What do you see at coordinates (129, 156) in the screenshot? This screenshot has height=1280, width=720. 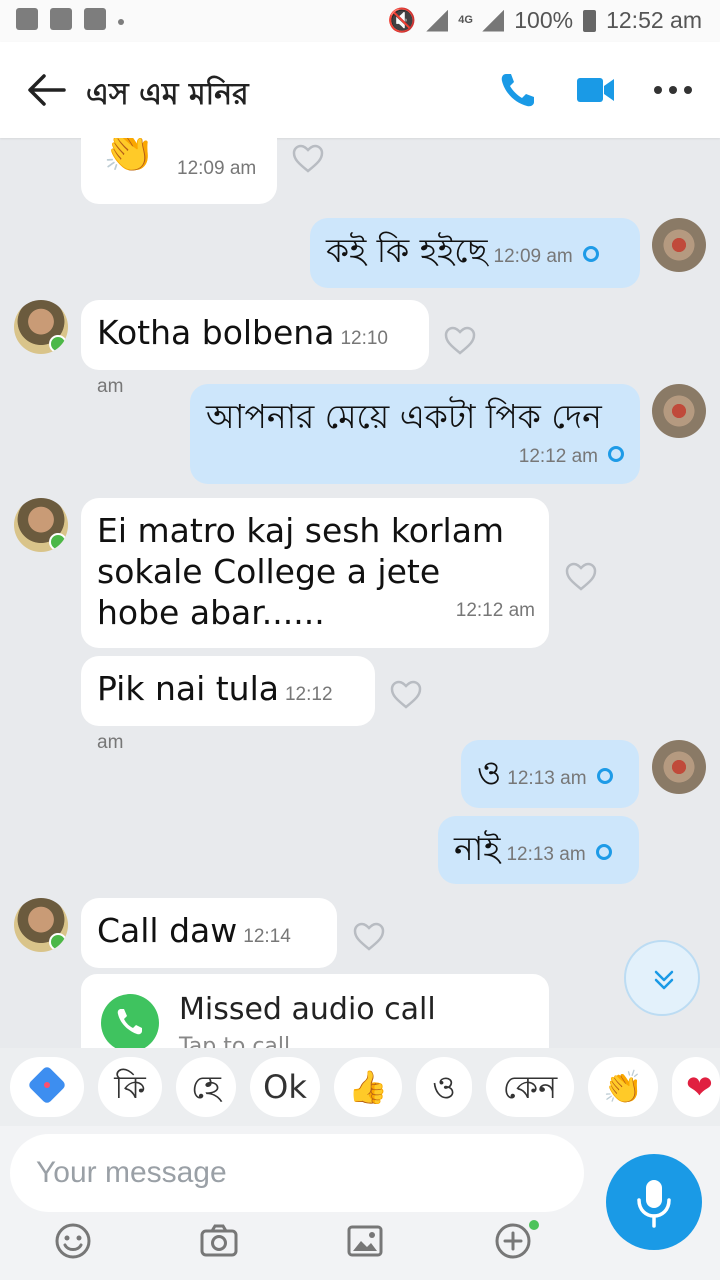 I see `message-emoji: 👏` at bounding box center [129, 156].